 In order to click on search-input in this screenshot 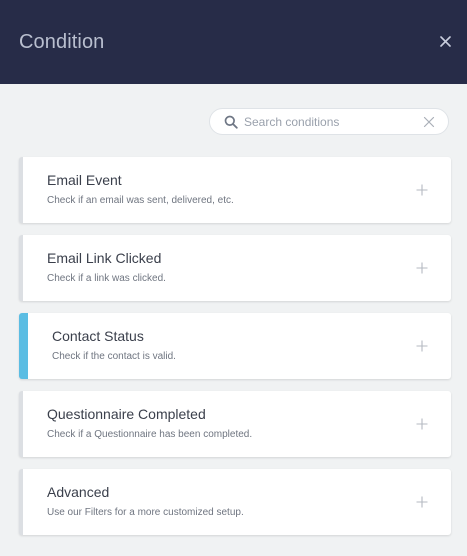, I will do `click(329, 121)`.